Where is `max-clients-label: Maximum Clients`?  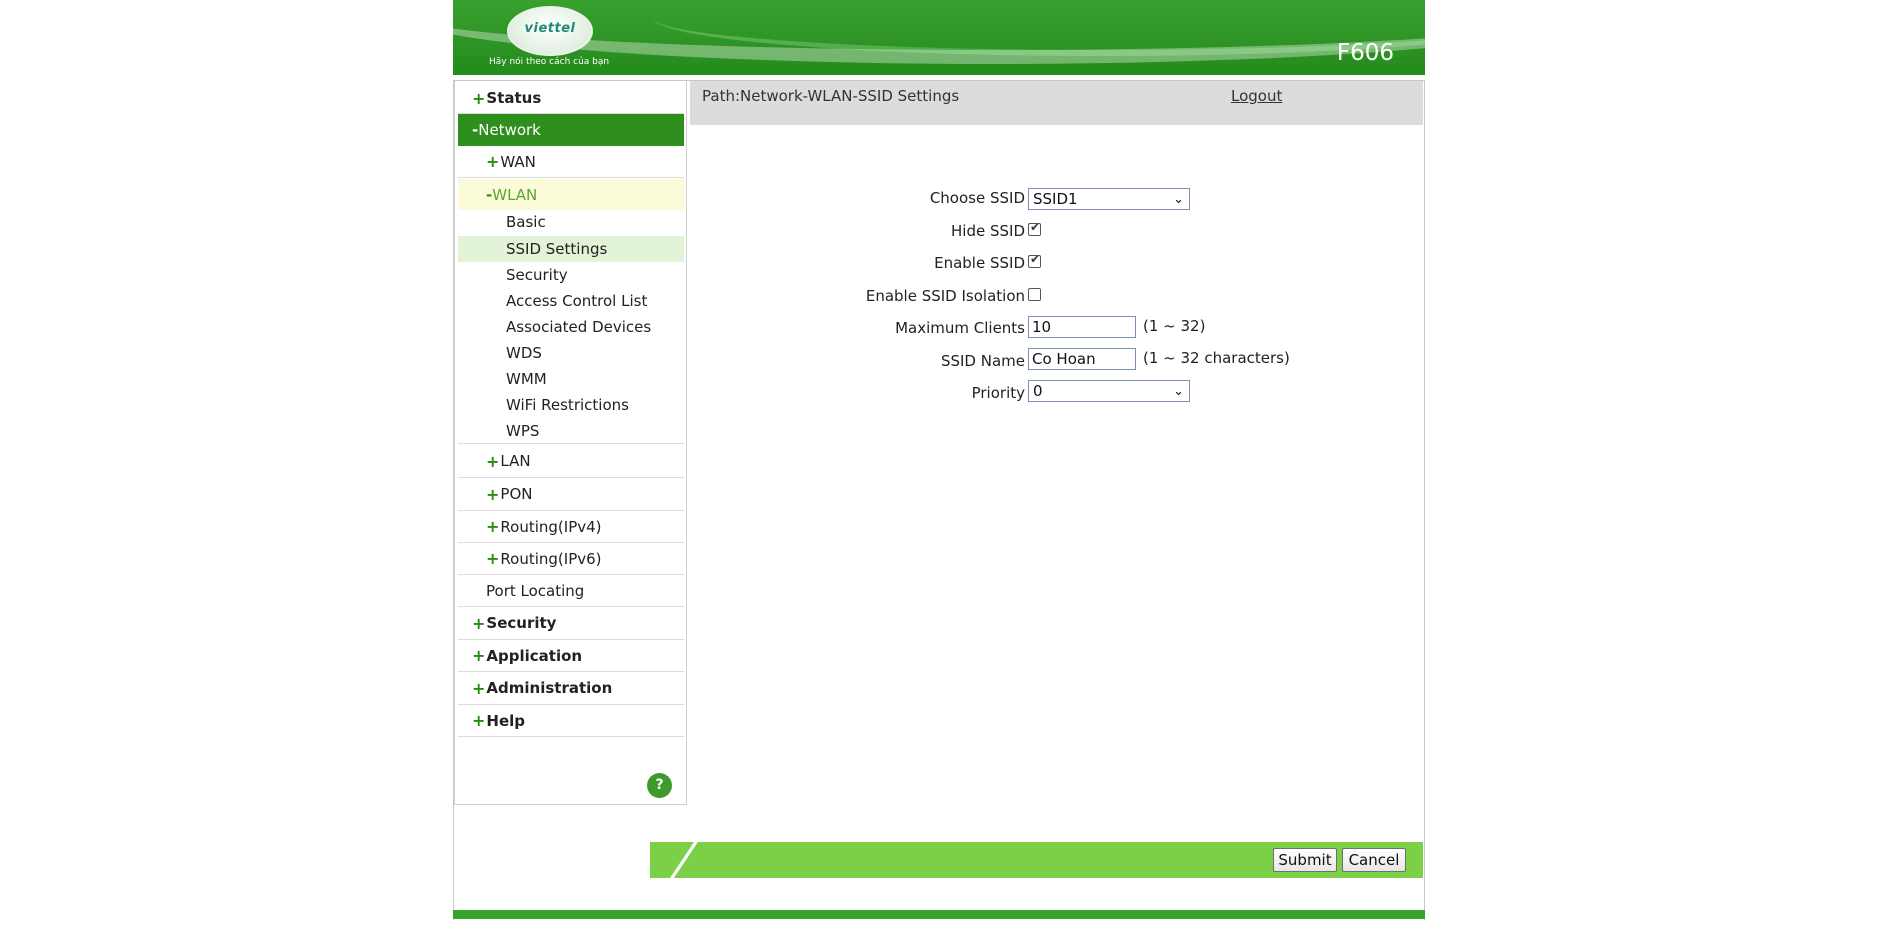 max-clients-label: Maximum Clients is located at coordinates (960, 328).